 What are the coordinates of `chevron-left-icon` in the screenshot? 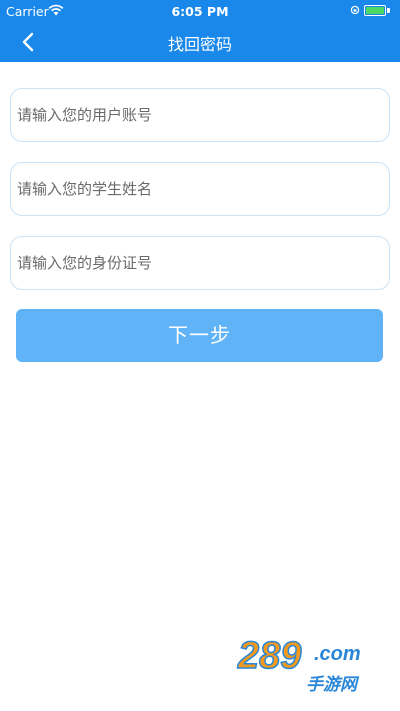 It's located at (29, 42).